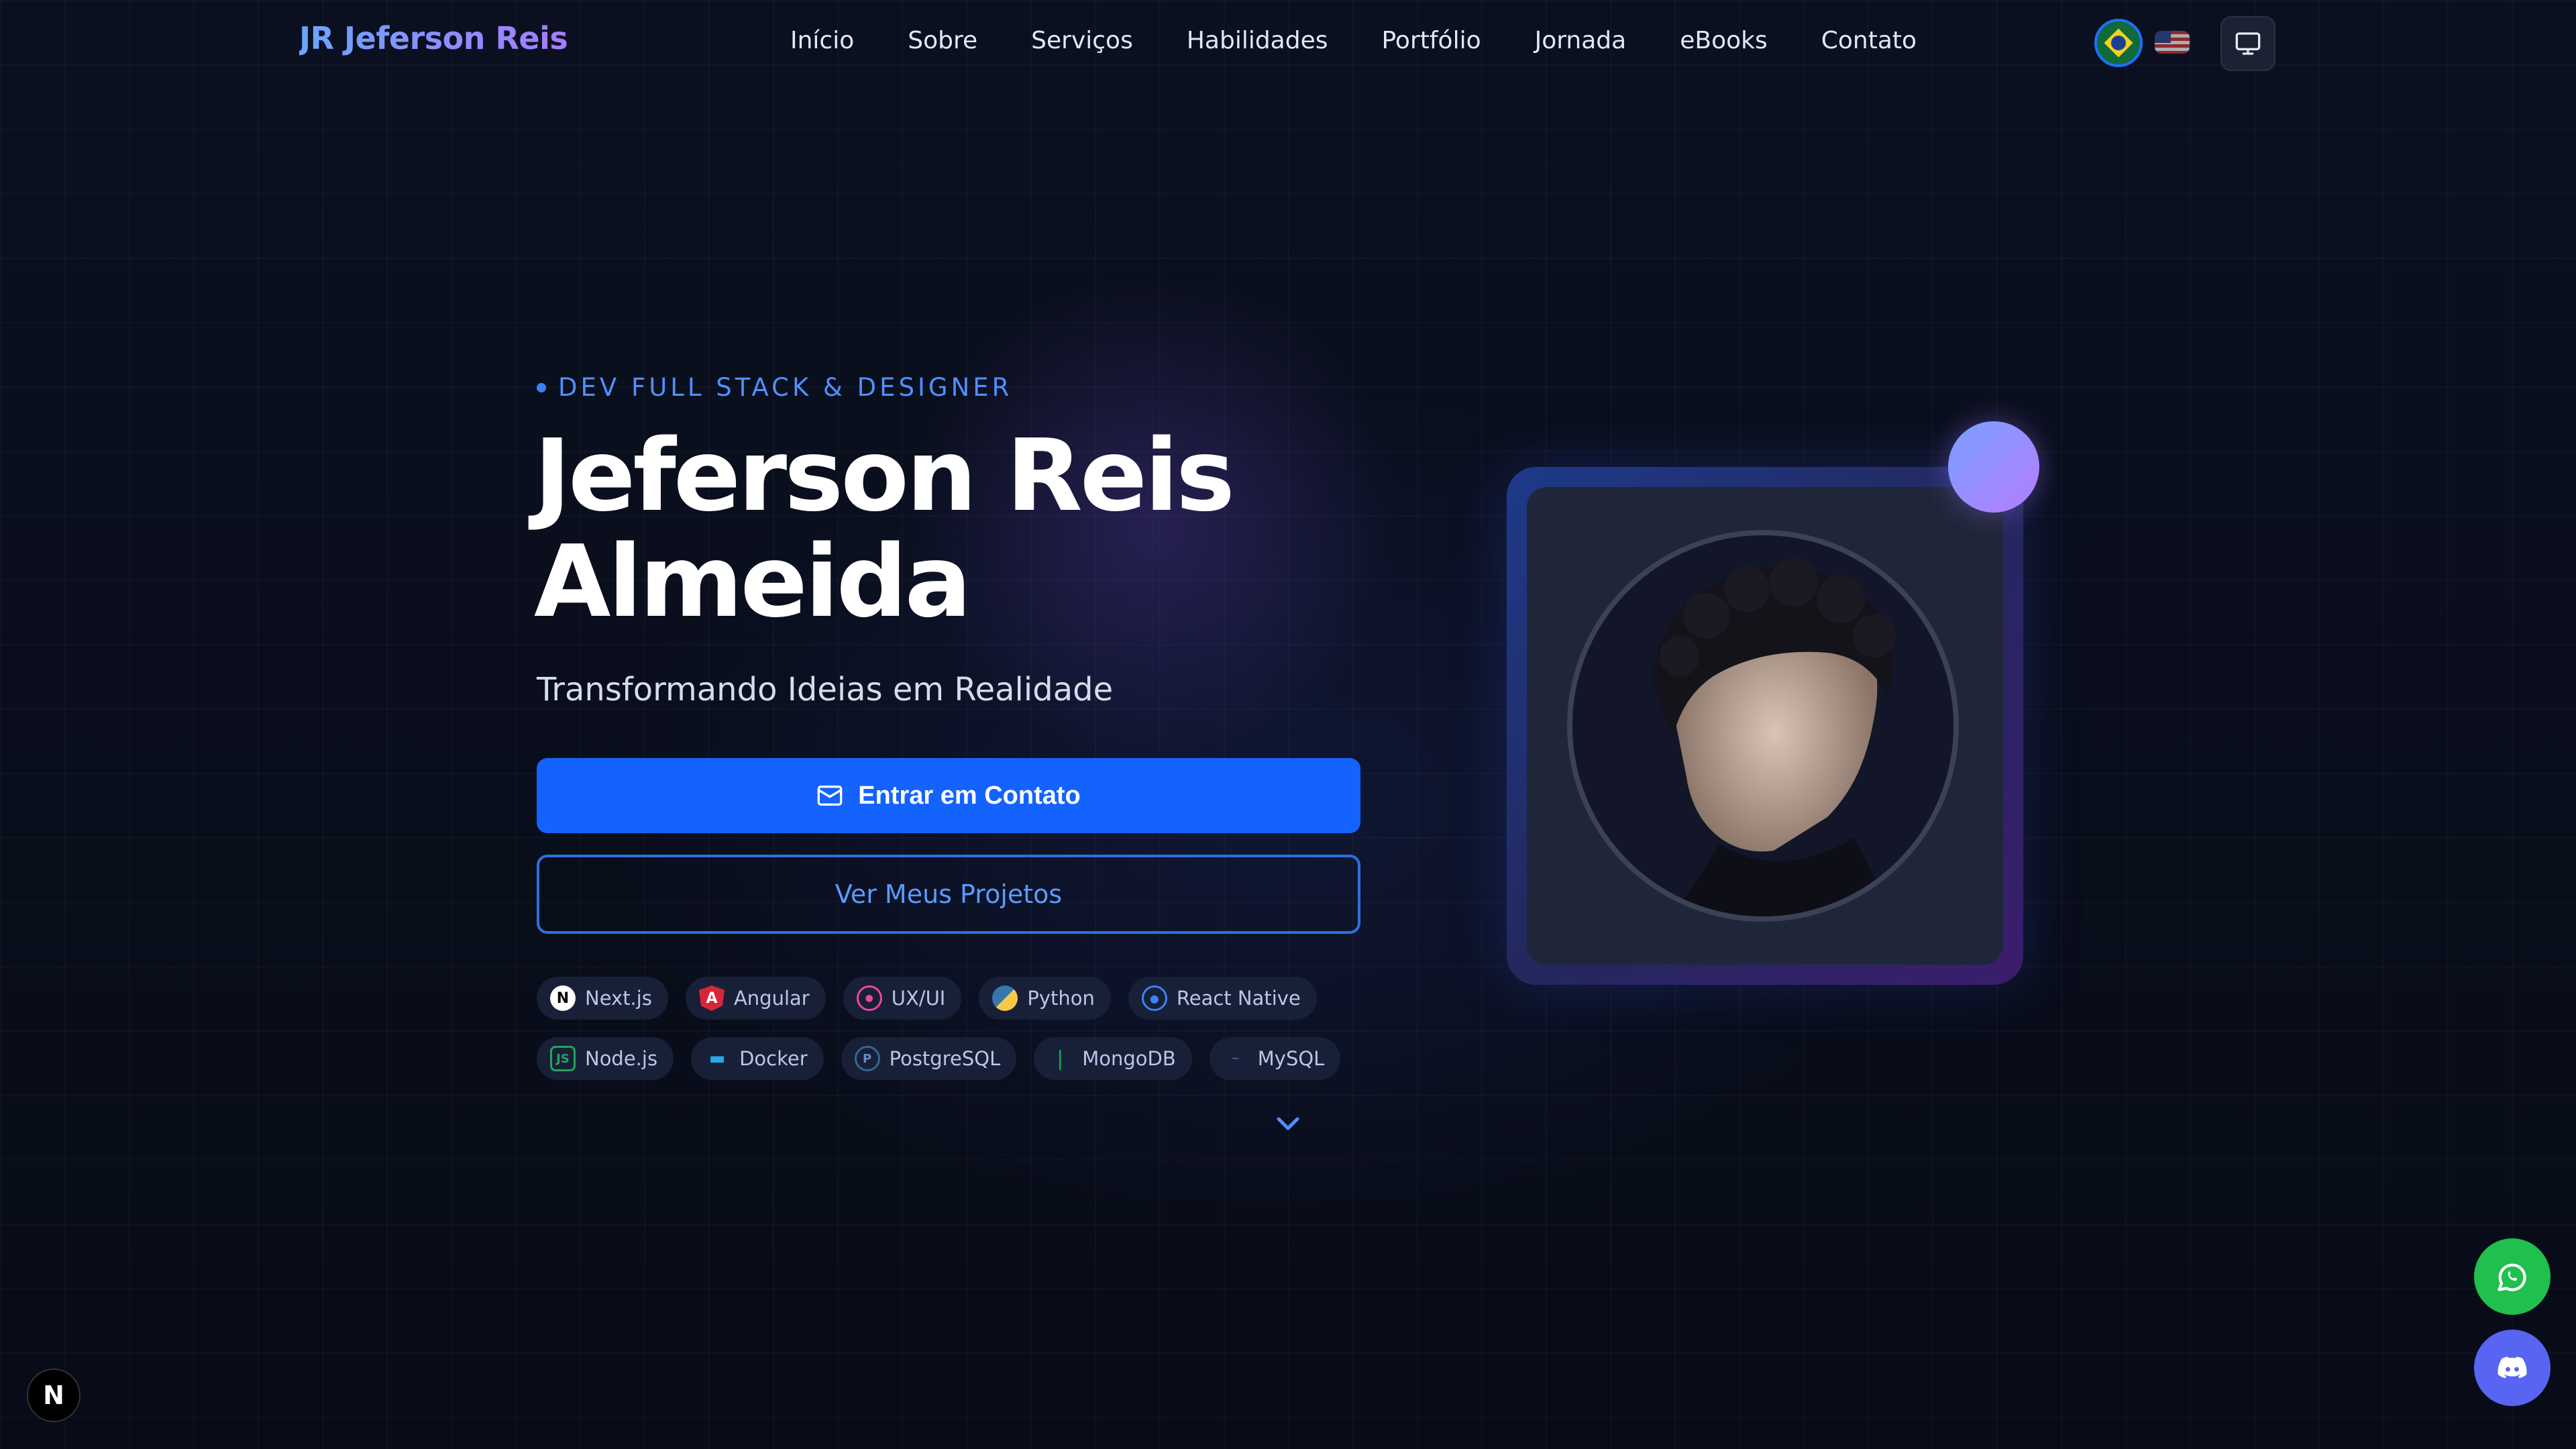  I want to click on skill-chip: ● UX/UI, so click(902, 998).